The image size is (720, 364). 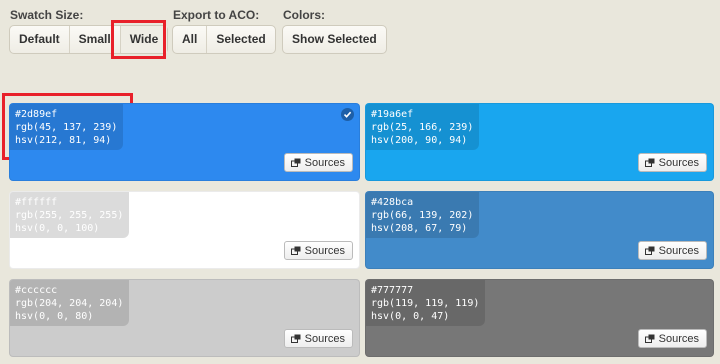 I want to click on swatch-rgb: rgb(119, 119, 119), so click(x=425, y=303).